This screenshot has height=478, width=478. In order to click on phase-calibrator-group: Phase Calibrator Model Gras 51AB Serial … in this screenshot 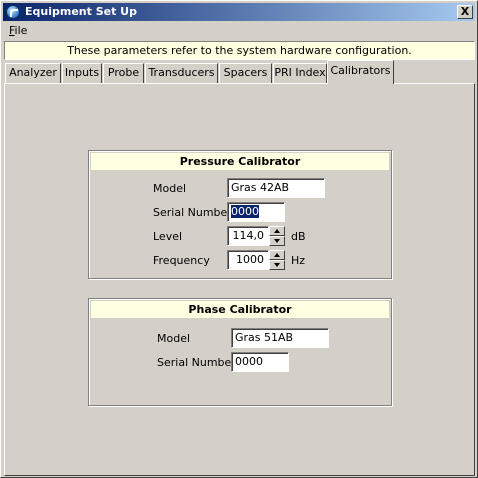, I will do `click(240, 352)`.